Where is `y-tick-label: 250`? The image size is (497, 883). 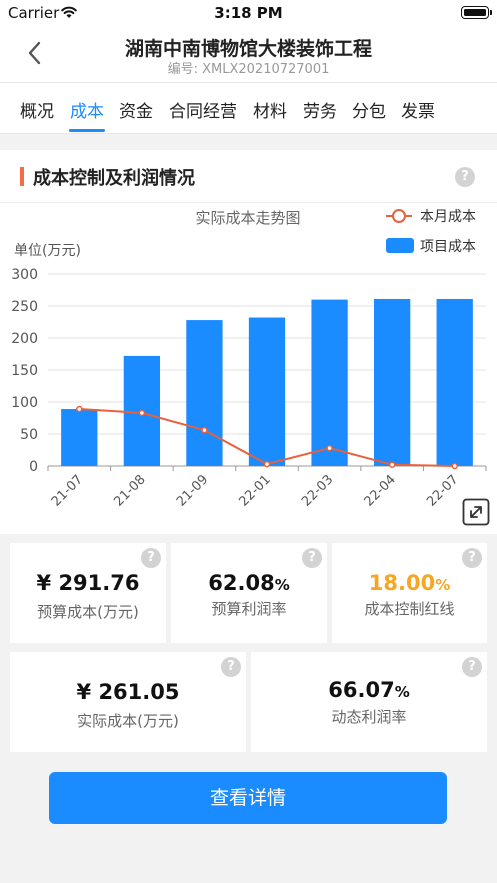
y-tick-label: 250 is located at coordinates (24, 307).